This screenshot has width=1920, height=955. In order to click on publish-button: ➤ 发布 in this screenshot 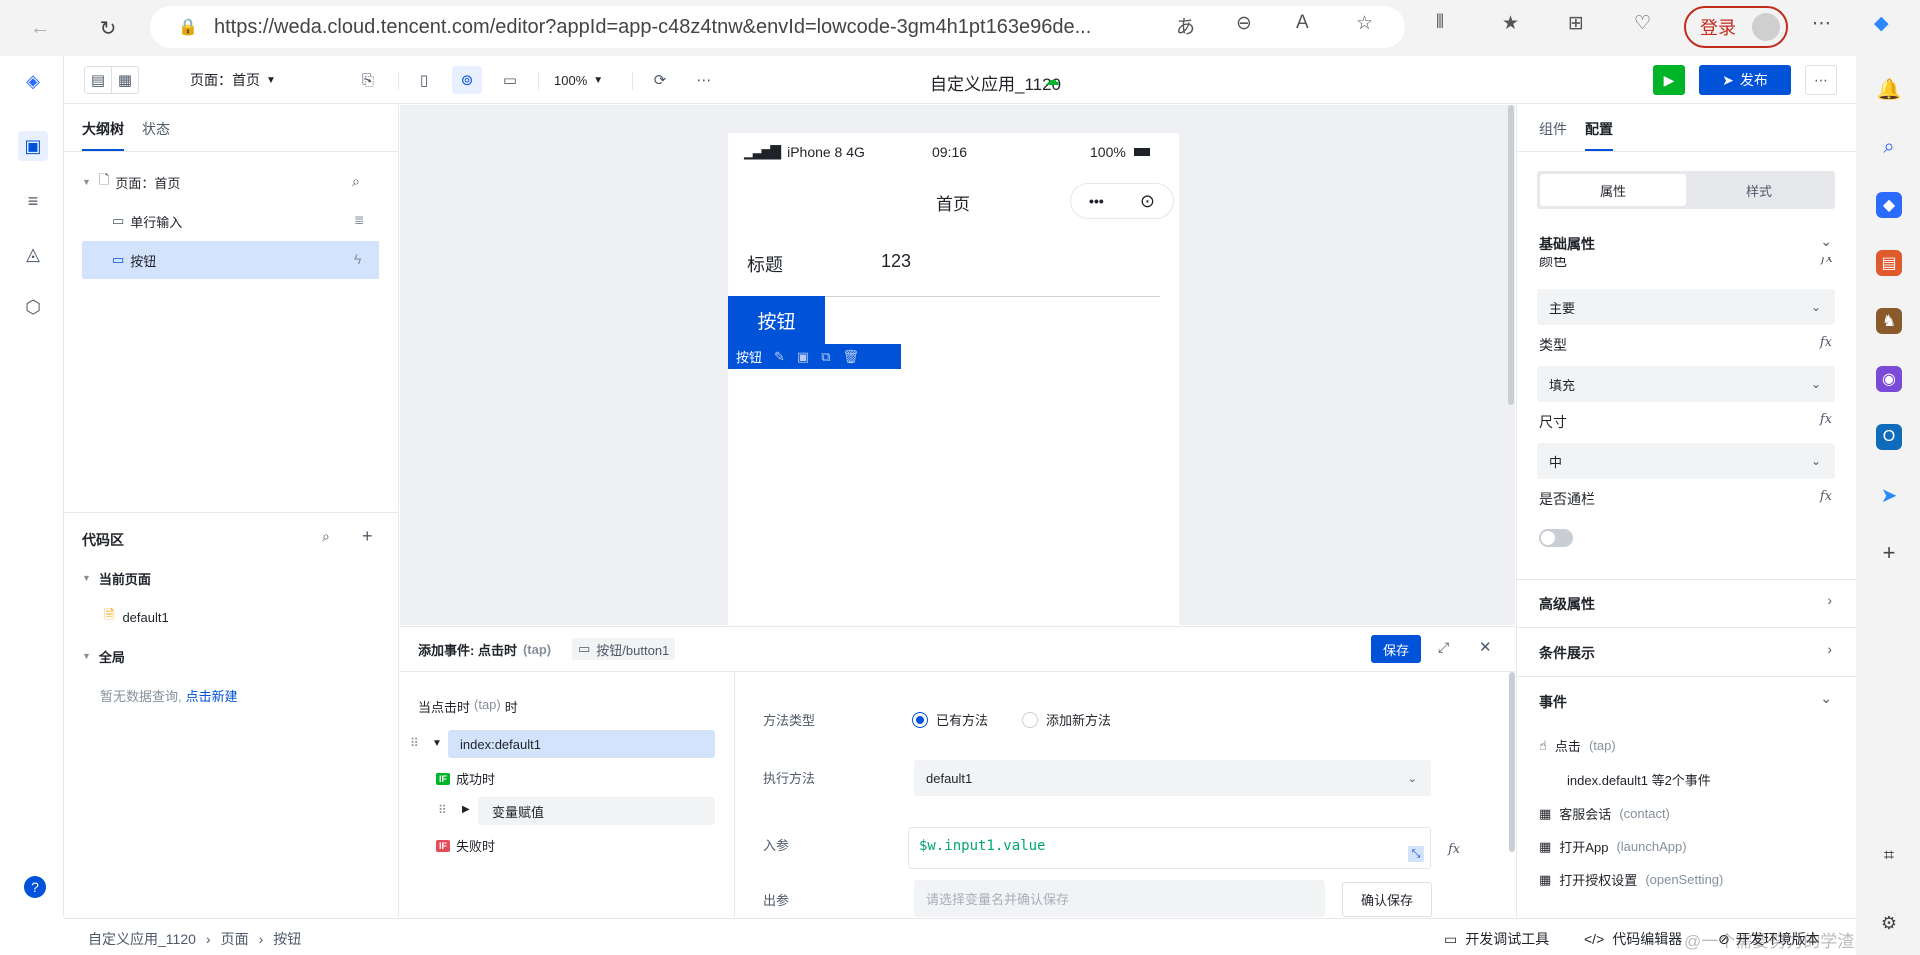, I will do `click(1745, 80)`.